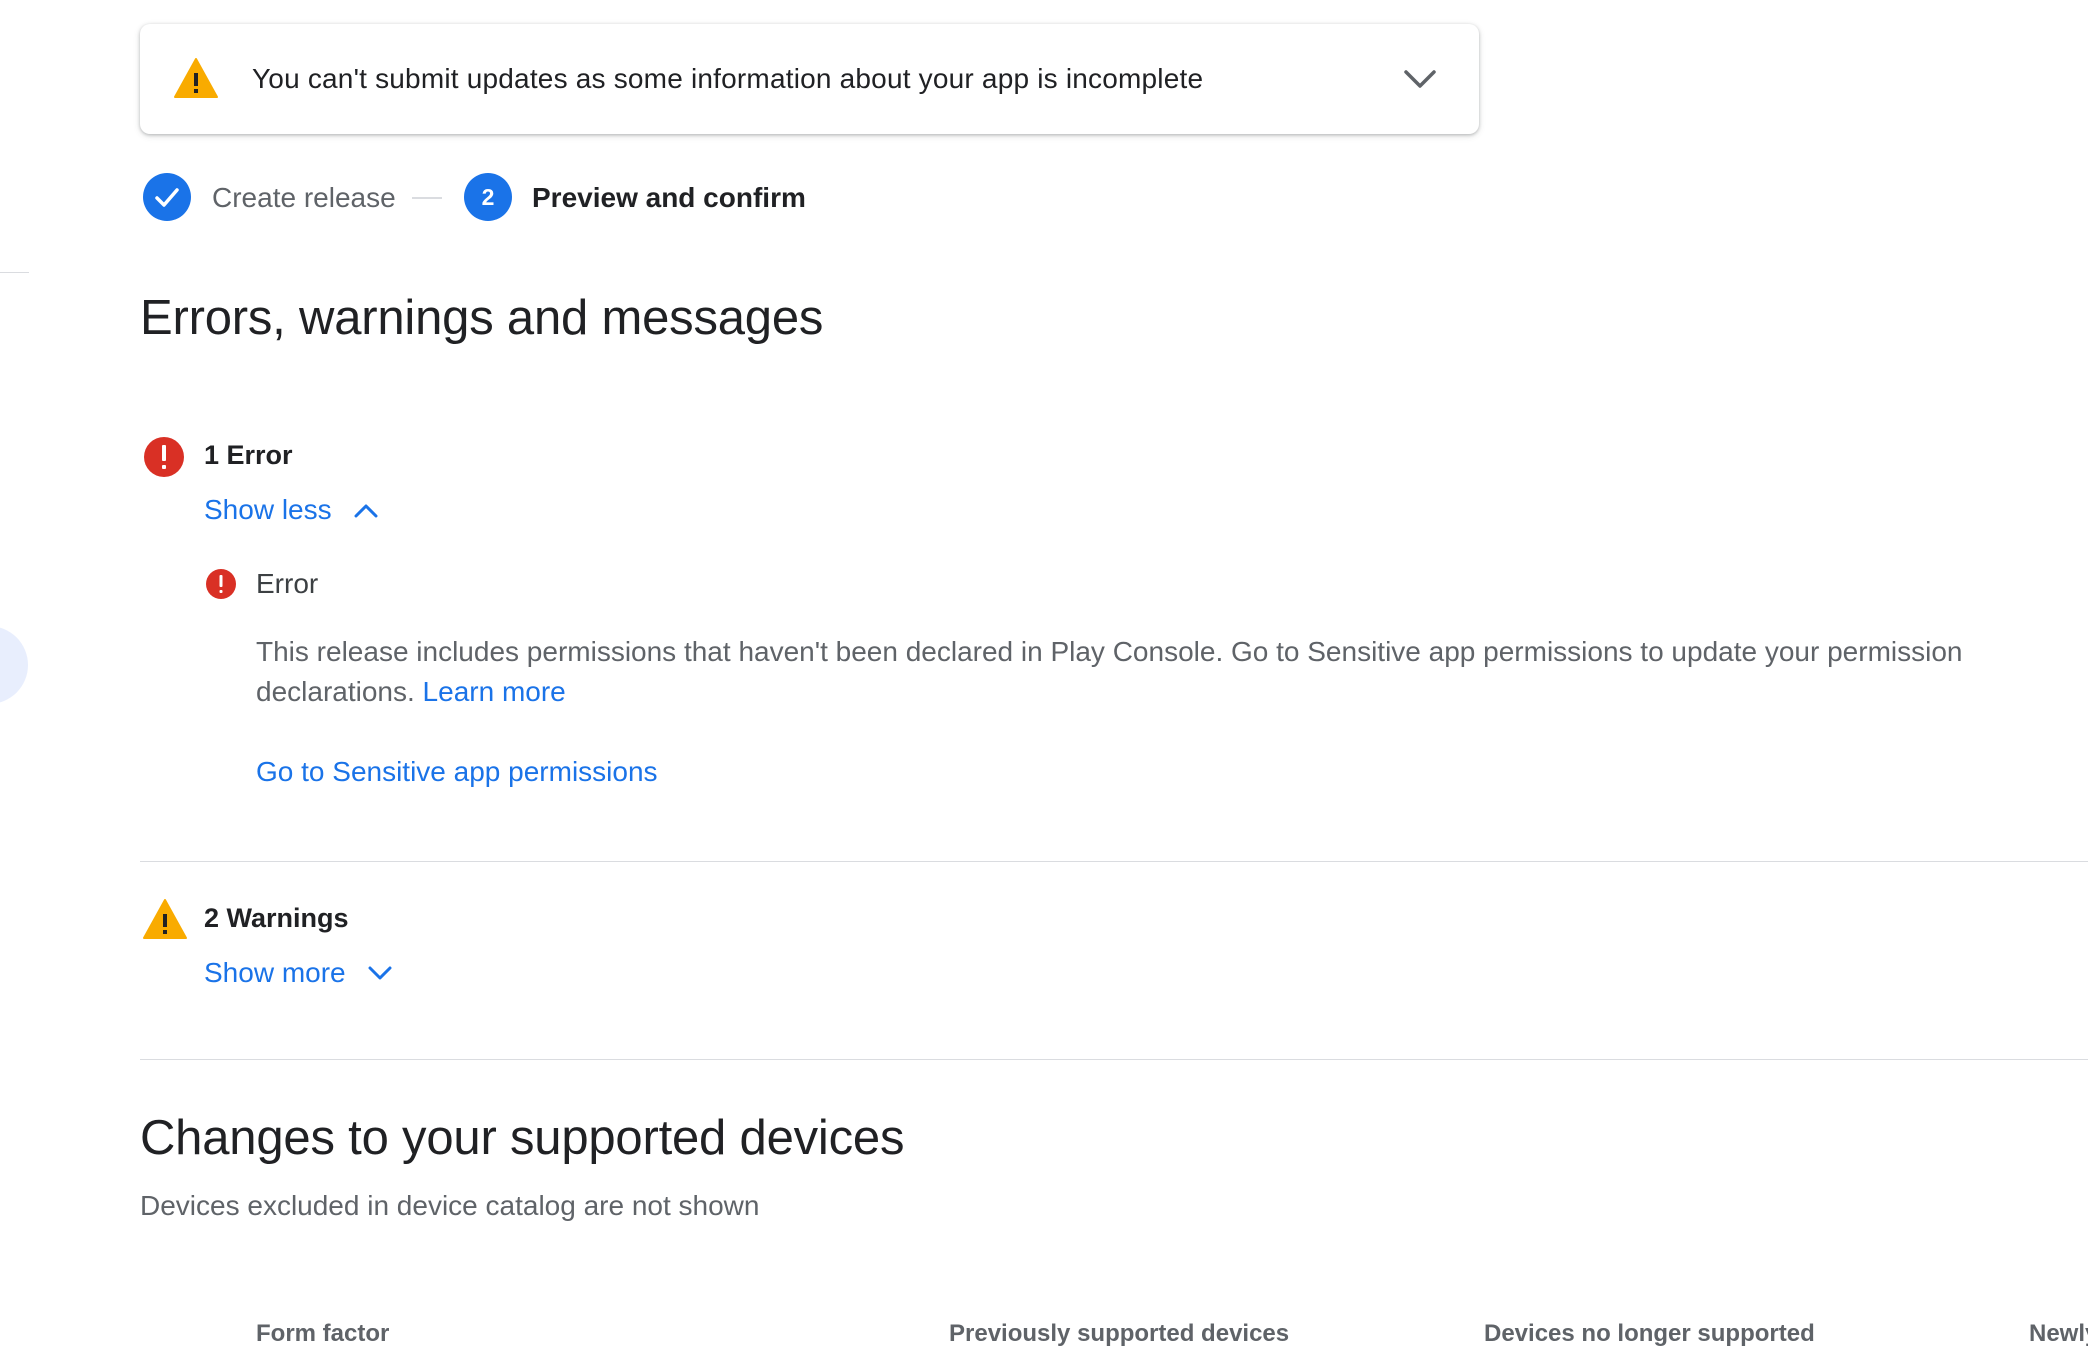  Describe the element at coordinates (14, 665) in the screenshot. I see `sidebar-active-indicator` at that location.